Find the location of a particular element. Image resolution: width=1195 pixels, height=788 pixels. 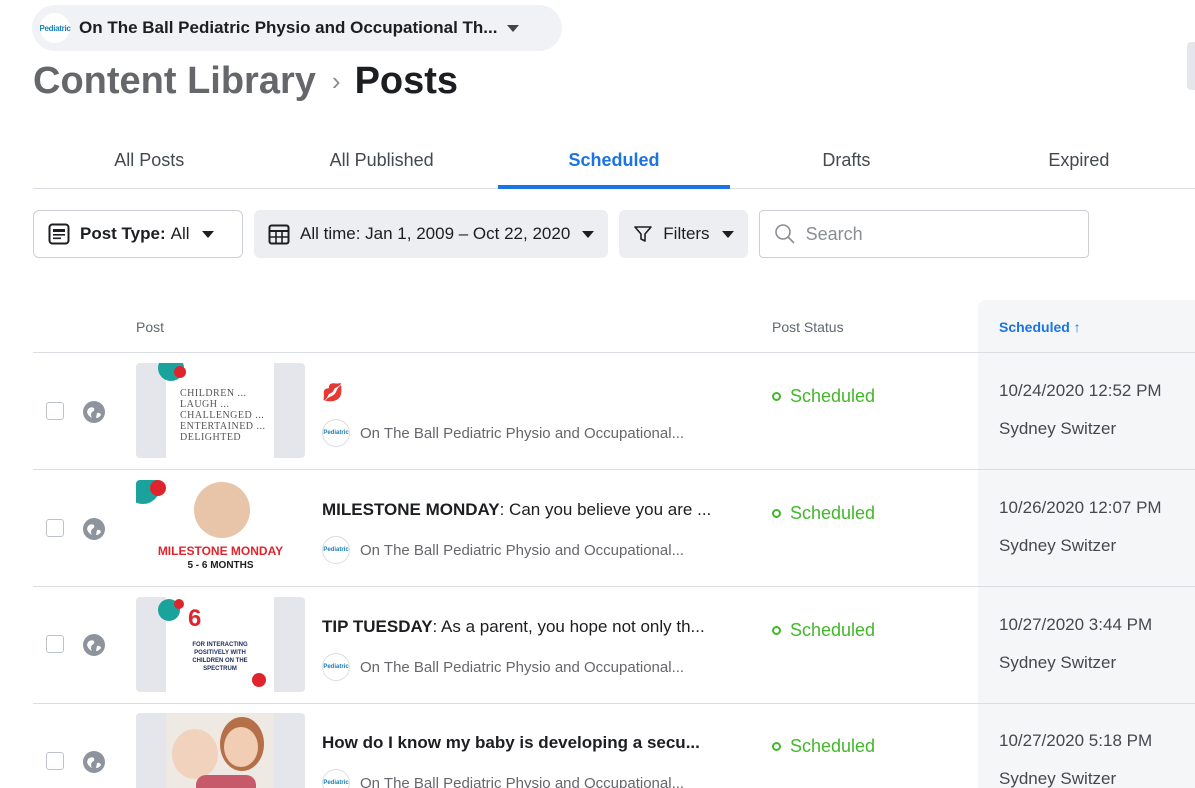

post-title-bold: MILESTONE MONDAY is located at coordinates (411, 509).